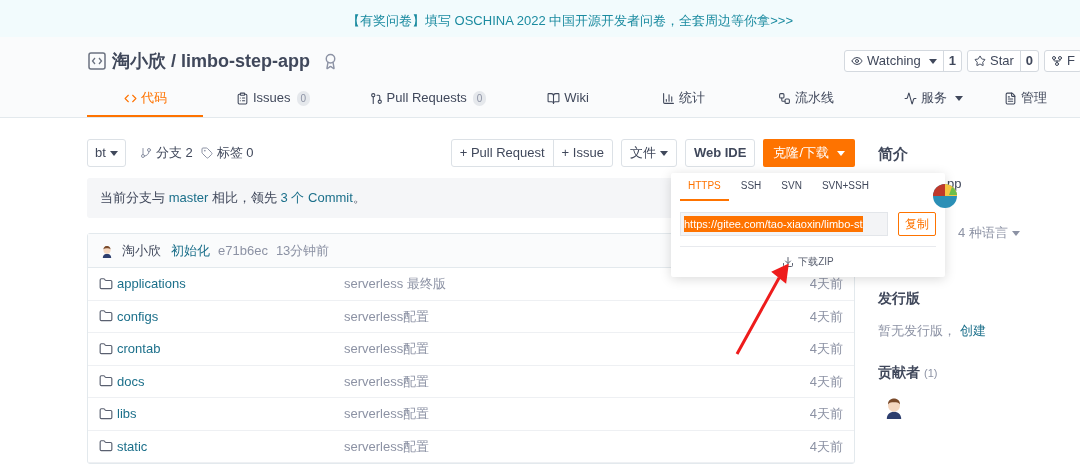  I want to click on eye-icon, so click(857, 61).